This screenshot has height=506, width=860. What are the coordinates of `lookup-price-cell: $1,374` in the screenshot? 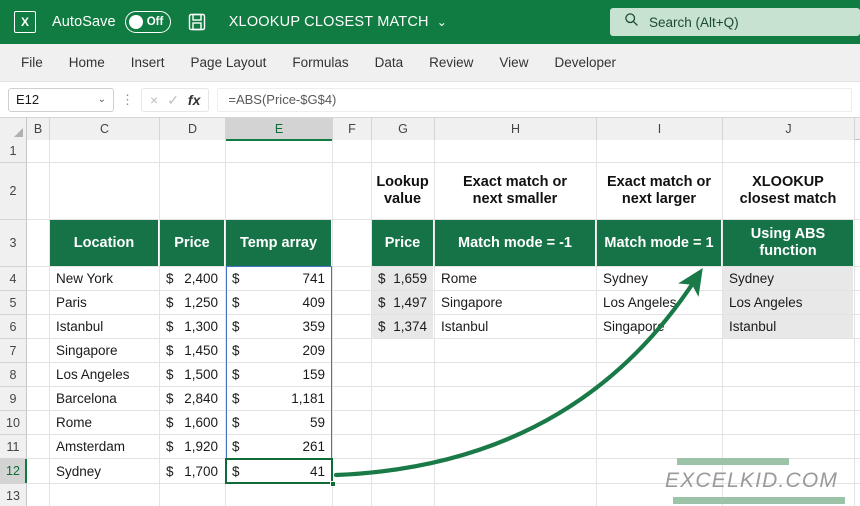 It's located at (402, 326).